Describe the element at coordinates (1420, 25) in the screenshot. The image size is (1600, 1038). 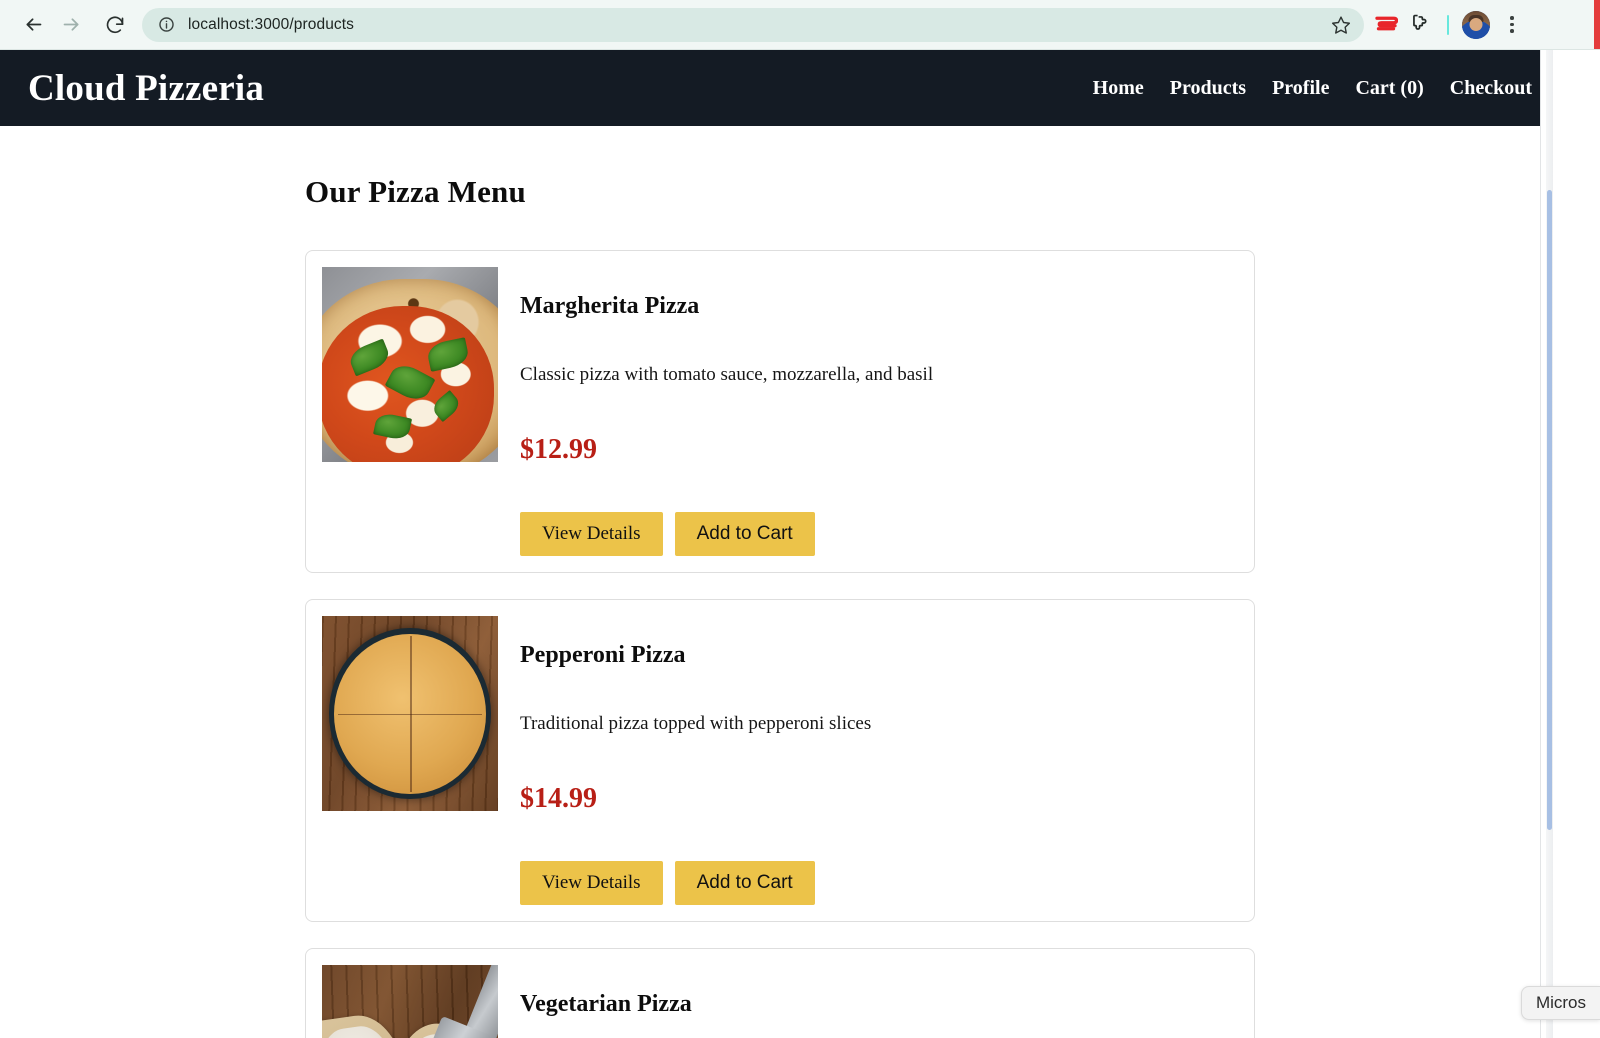
I see `extensions-puzzle-icon` at that location.